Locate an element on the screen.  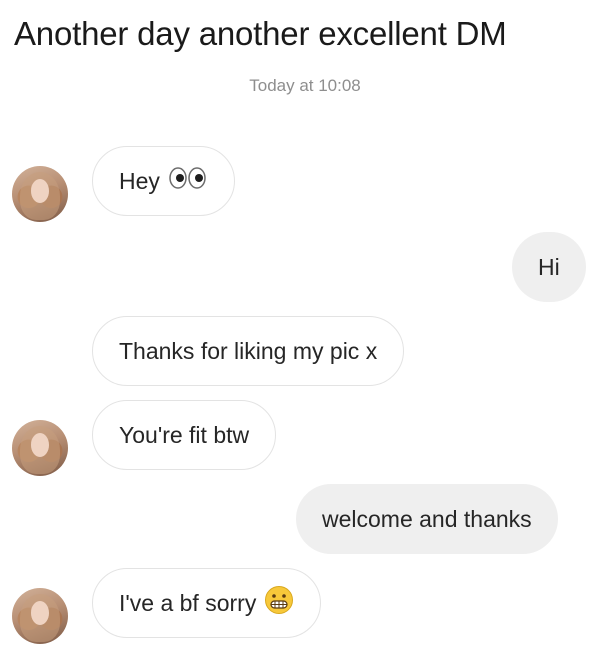
message-text: welcome and thanks is located at coordinates (427, 518).